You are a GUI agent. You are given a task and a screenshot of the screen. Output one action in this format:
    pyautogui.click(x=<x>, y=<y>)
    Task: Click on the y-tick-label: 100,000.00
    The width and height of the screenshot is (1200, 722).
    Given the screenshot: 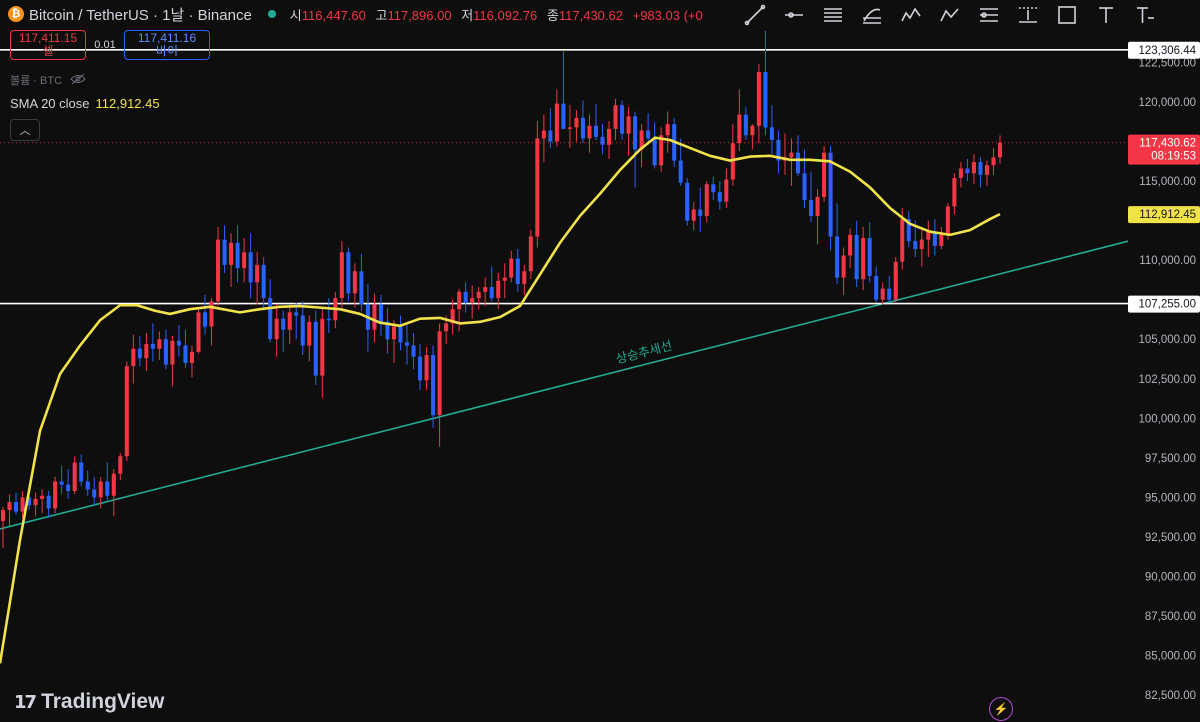 What is the action you would take?
    pyautogui.click(x=1167, y=419)
    